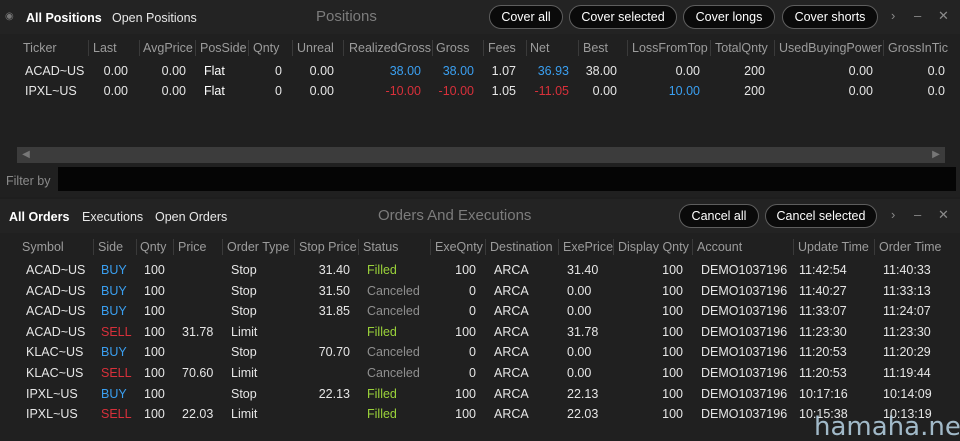 The image size is (960, 441). I want to click on tab-open-positions: Open Positions, so click(154, 18).